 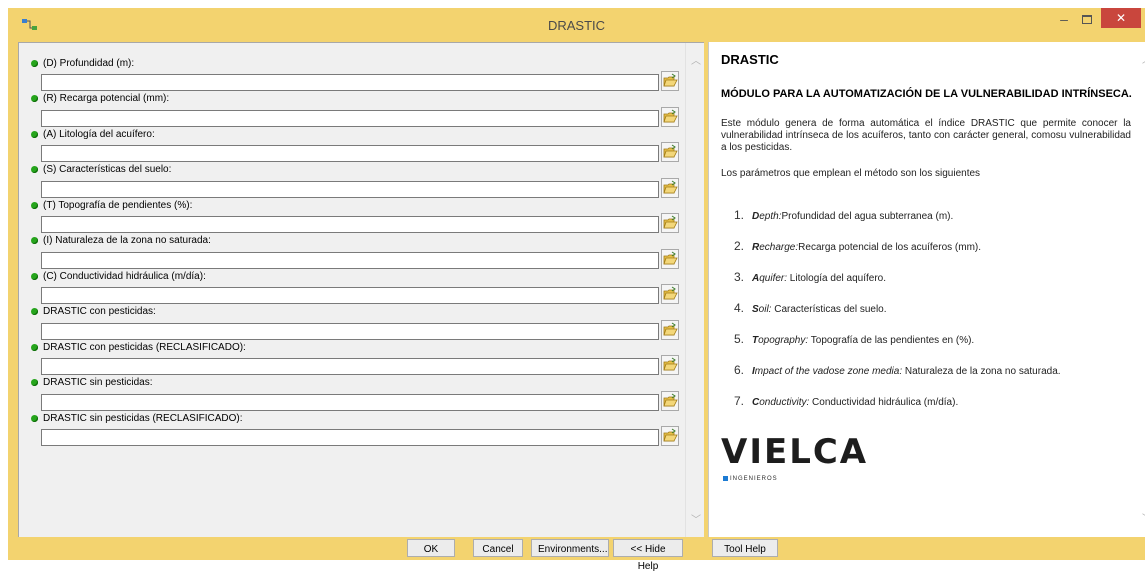 What do you see at coordinates (750, 59) in the screenshot?
I see `help-title: DRASTIC` at bounding box center [750, 59].